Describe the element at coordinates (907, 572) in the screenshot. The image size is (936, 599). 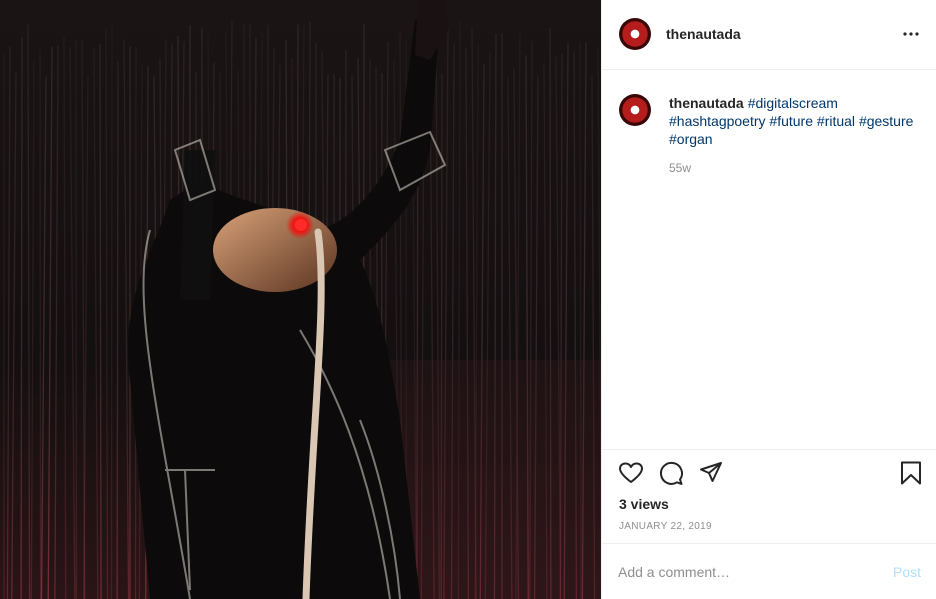
I see `post-comment-button: Post` at that location.